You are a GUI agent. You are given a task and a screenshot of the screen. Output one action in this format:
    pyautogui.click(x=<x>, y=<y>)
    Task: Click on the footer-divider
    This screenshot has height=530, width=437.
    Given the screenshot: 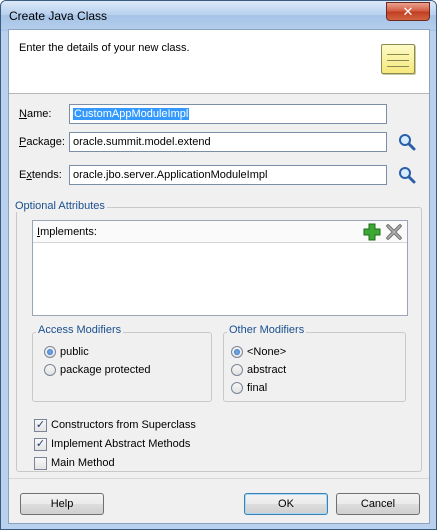 What is the action you would take?
    pyautogui.click(x=219, y=478)
    